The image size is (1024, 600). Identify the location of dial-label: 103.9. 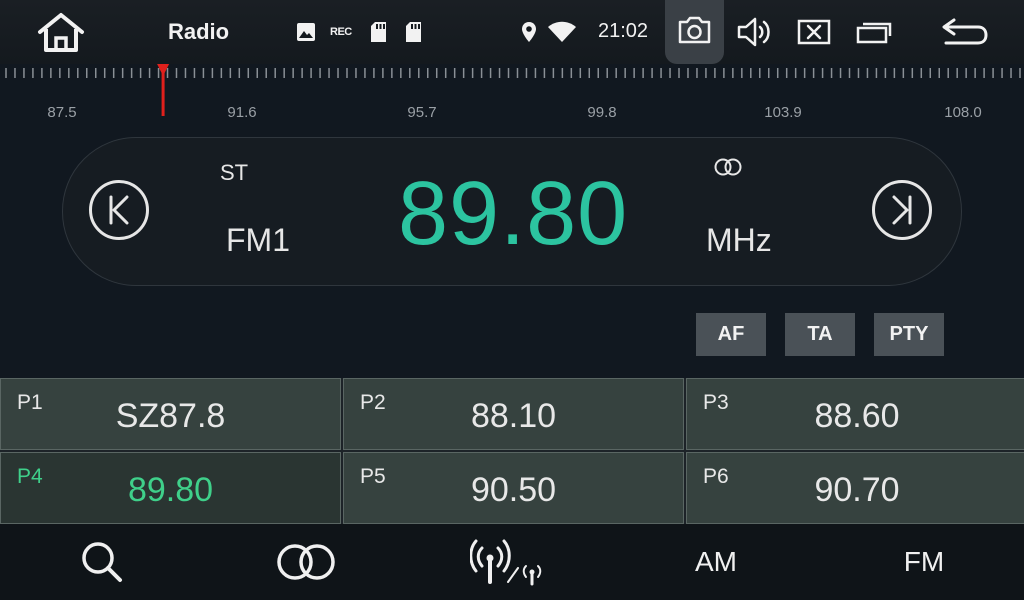
(783, 112).